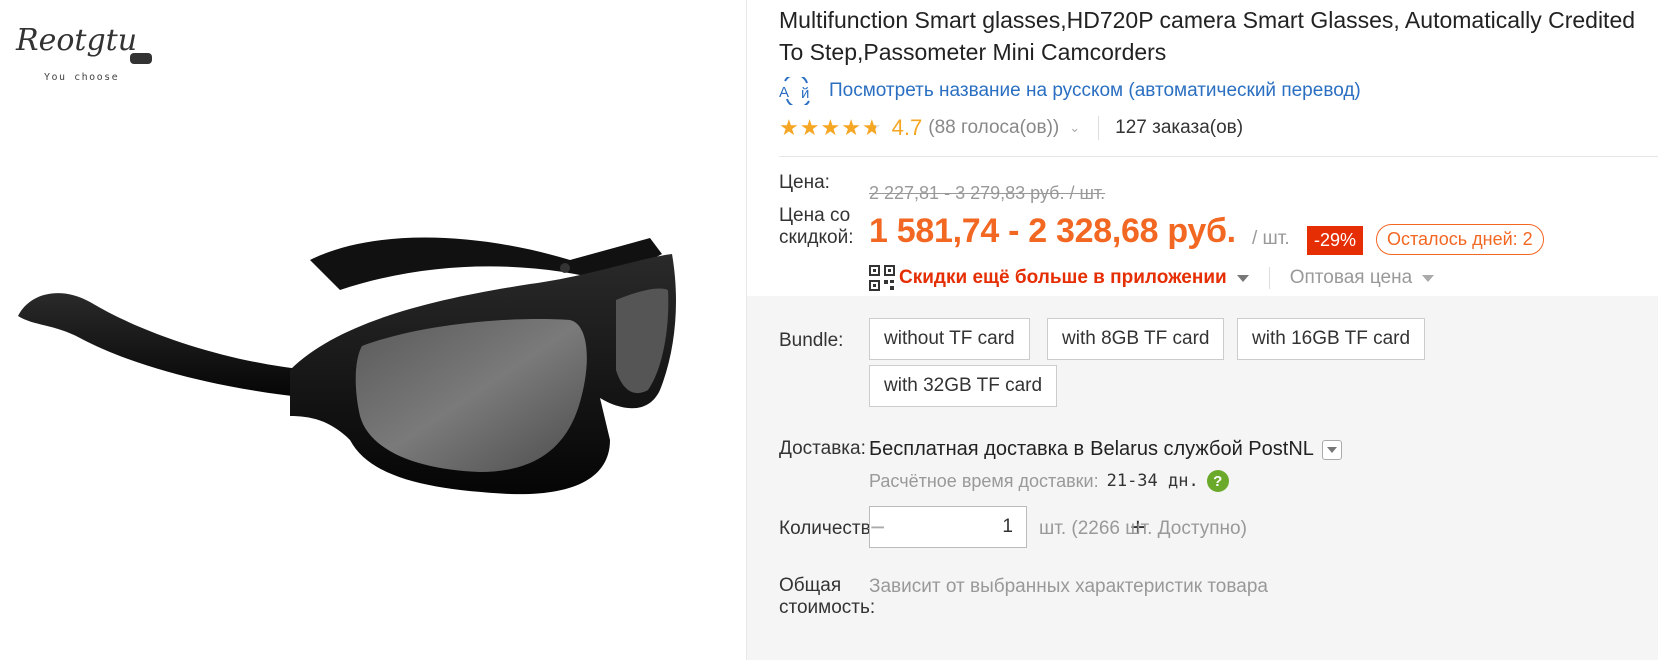 The image size is (1658, 660). Describe the element at coordinates (1136, 339) in the screenshot. I see `bundle-option-8gb: with 8GB TF card` at that location.